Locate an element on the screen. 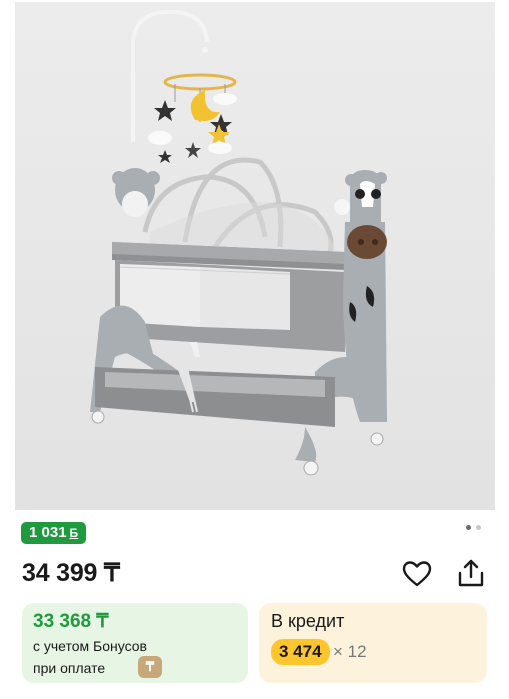  share-icon is located at coordinates (471, 573).